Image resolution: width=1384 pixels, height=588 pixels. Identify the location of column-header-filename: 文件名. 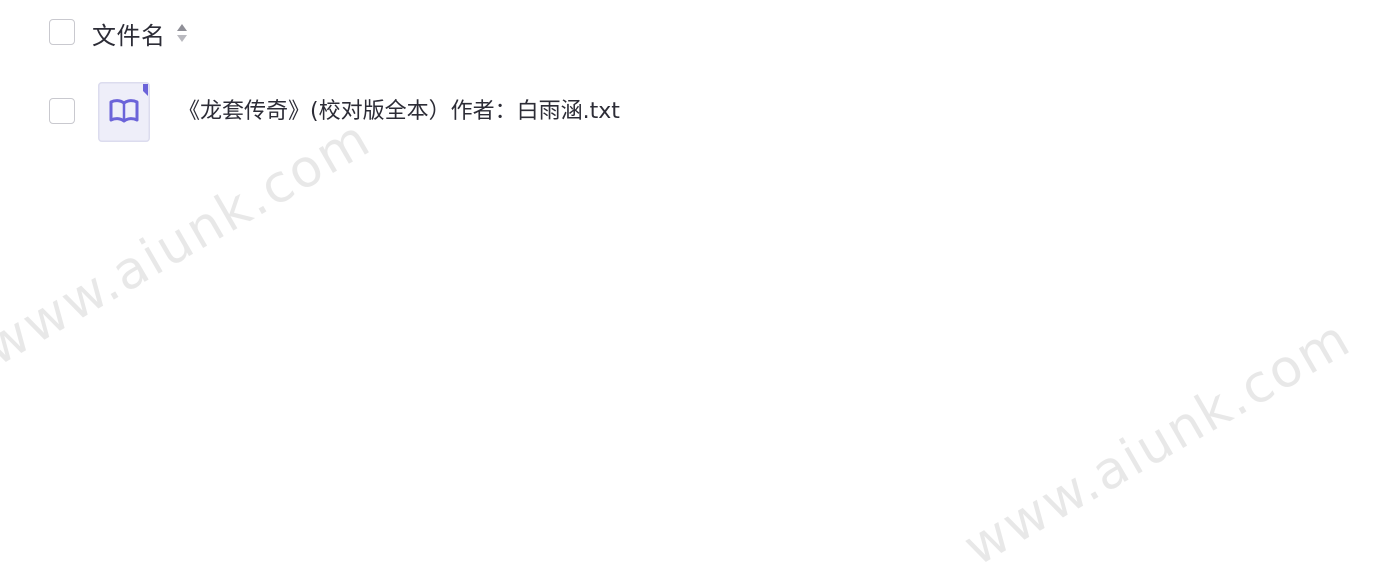
(140, 33).